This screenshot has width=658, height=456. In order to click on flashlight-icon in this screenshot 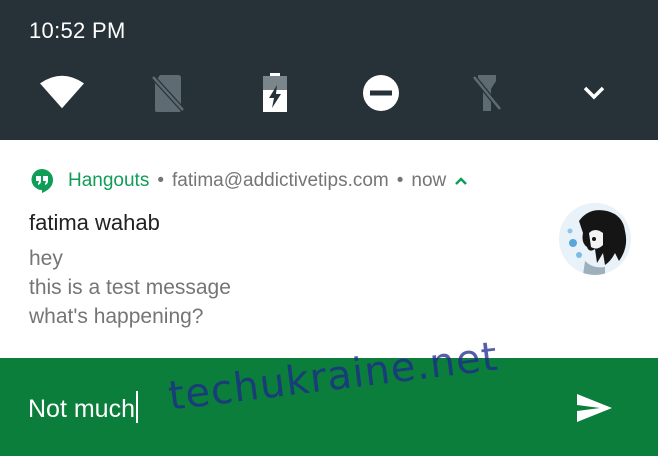, I will do `click(487, 93)`.